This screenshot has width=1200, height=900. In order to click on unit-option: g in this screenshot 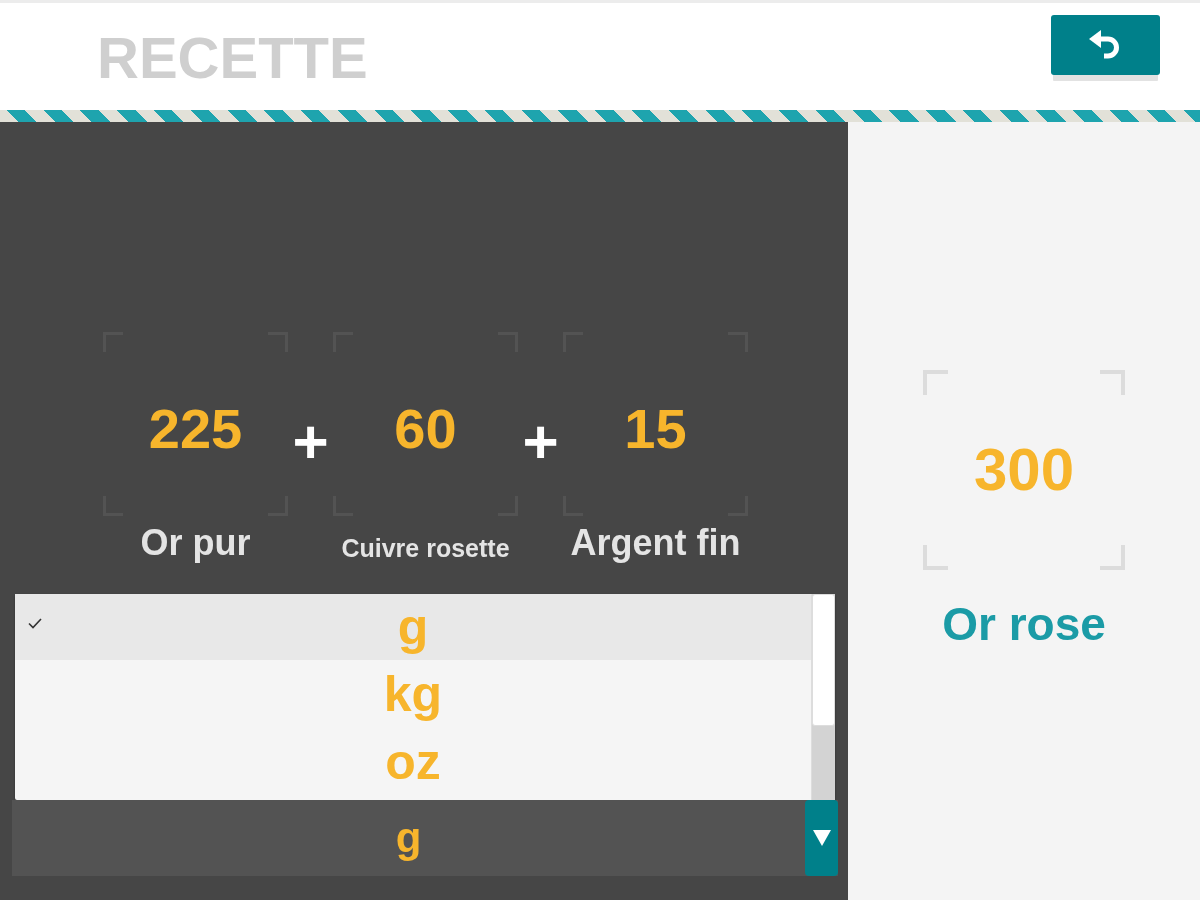, I will do `click(413, 627)`.